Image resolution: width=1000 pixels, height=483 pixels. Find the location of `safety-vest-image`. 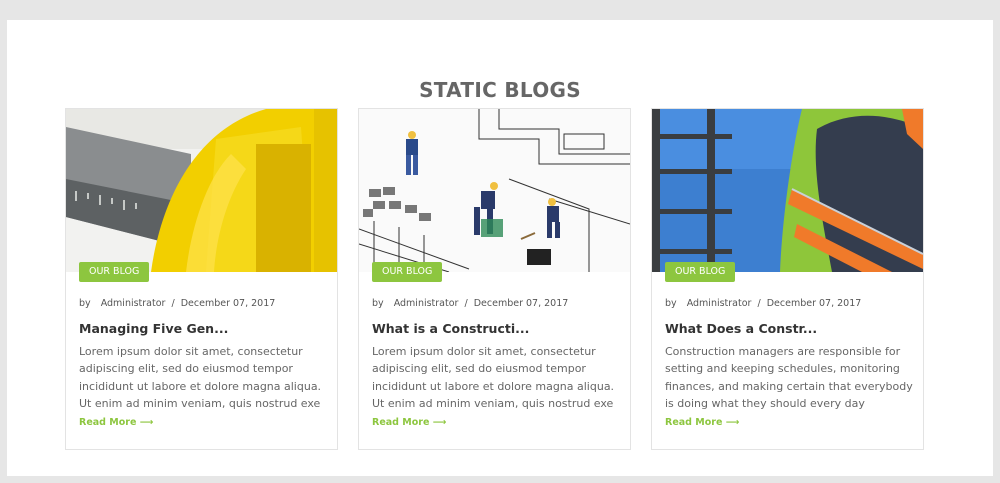

safety-vest-image is located at coordinates (787, 190).